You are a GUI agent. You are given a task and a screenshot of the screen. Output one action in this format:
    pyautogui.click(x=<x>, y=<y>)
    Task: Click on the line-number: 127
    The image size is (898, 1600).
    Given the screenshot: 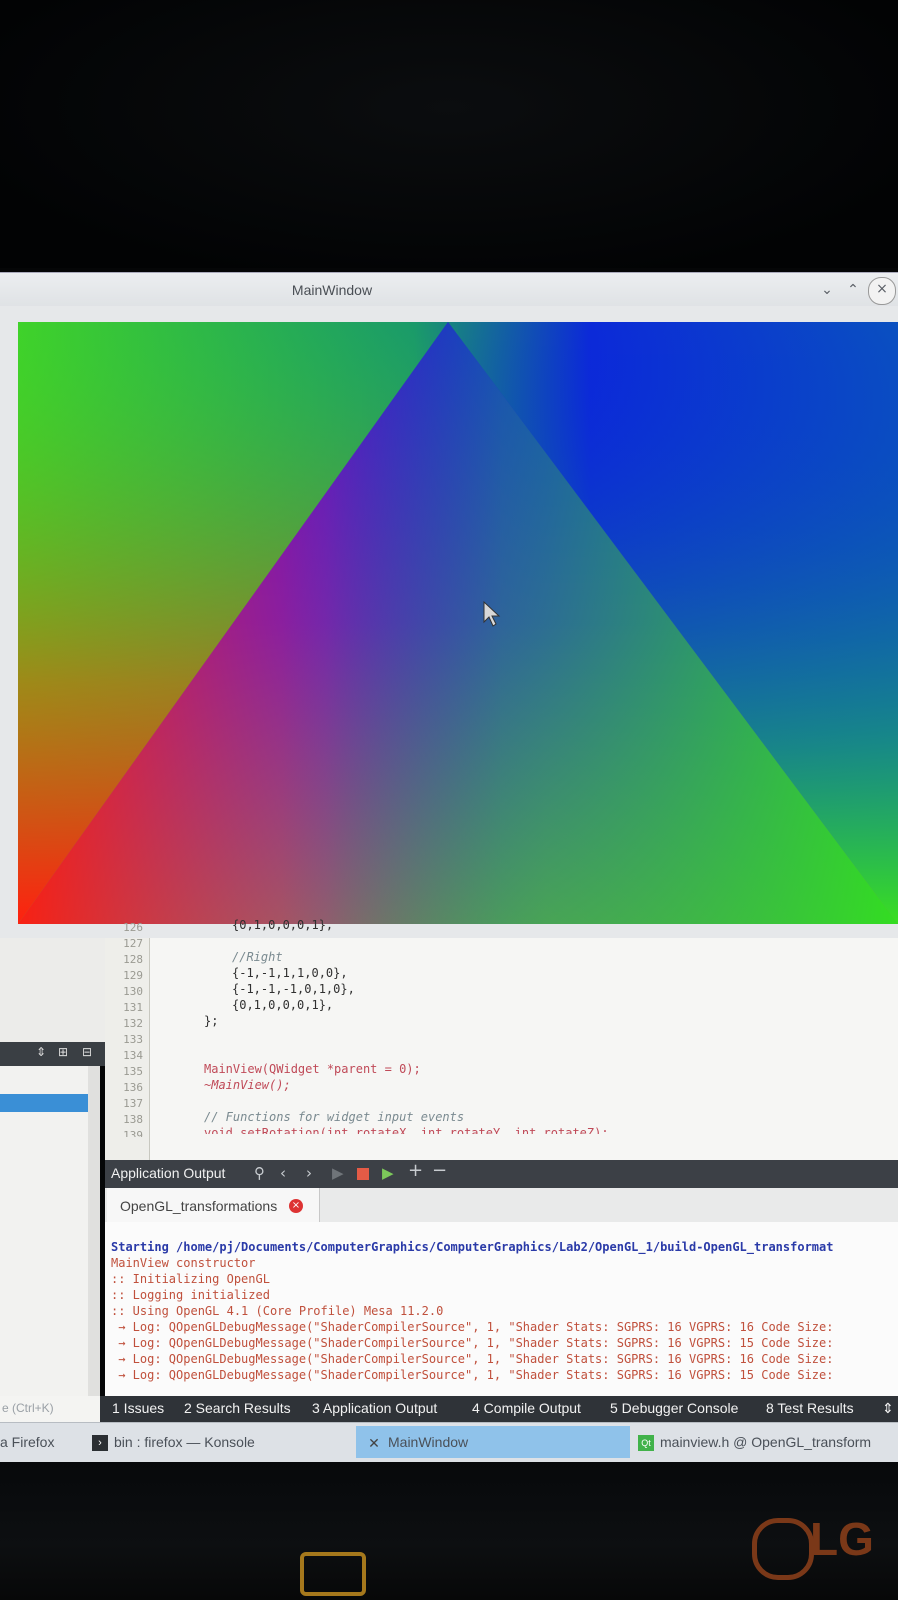 What is the action you would take?
    pyautogui.click(x=133, y=943)
    